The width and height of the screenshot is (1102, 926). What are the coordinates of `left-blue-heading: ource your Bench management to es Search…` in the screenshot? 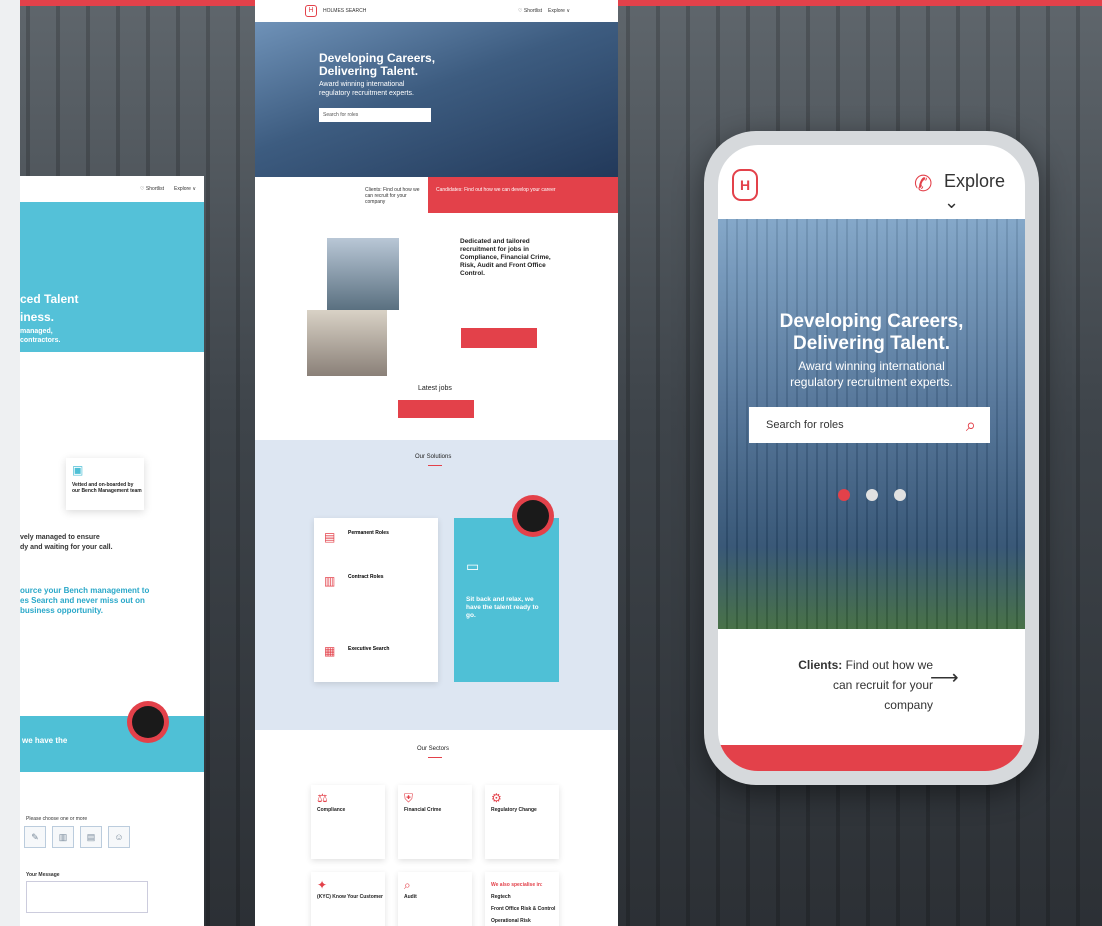 It's located at (84, 601).